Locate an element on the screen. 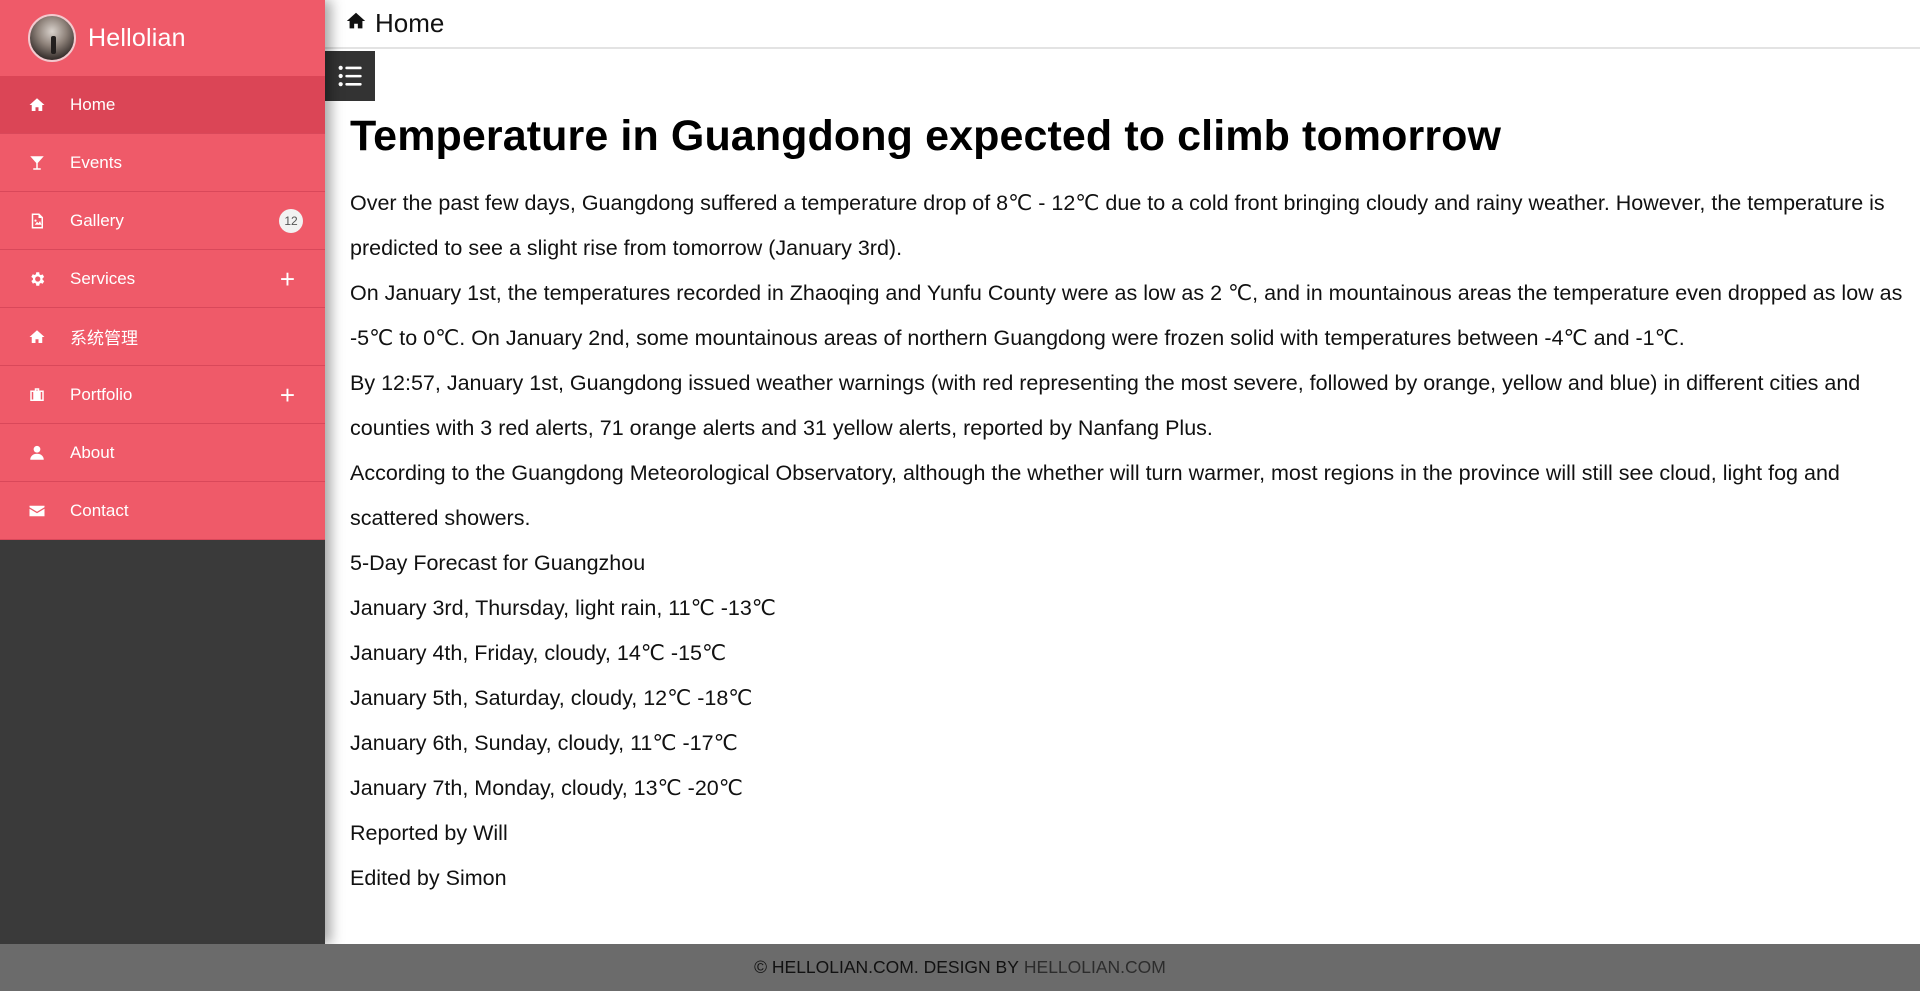  envelope-icon is located at coordinates (37, 511).